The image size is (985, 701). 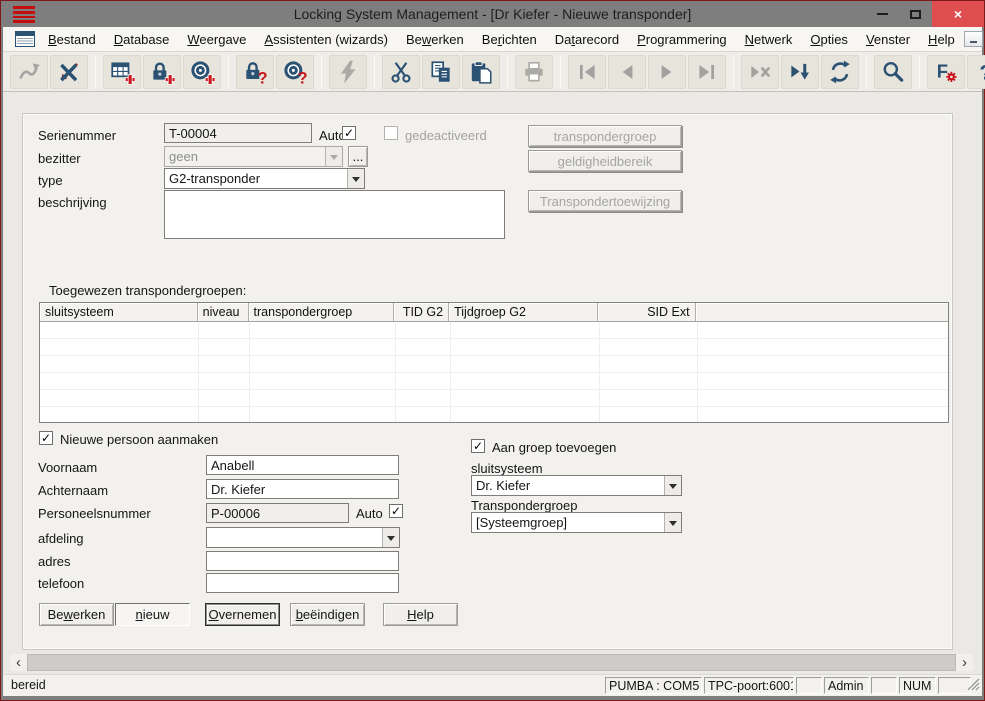 I want to click on menu-netwerk: Netwerk, so click(x=769, y=39).